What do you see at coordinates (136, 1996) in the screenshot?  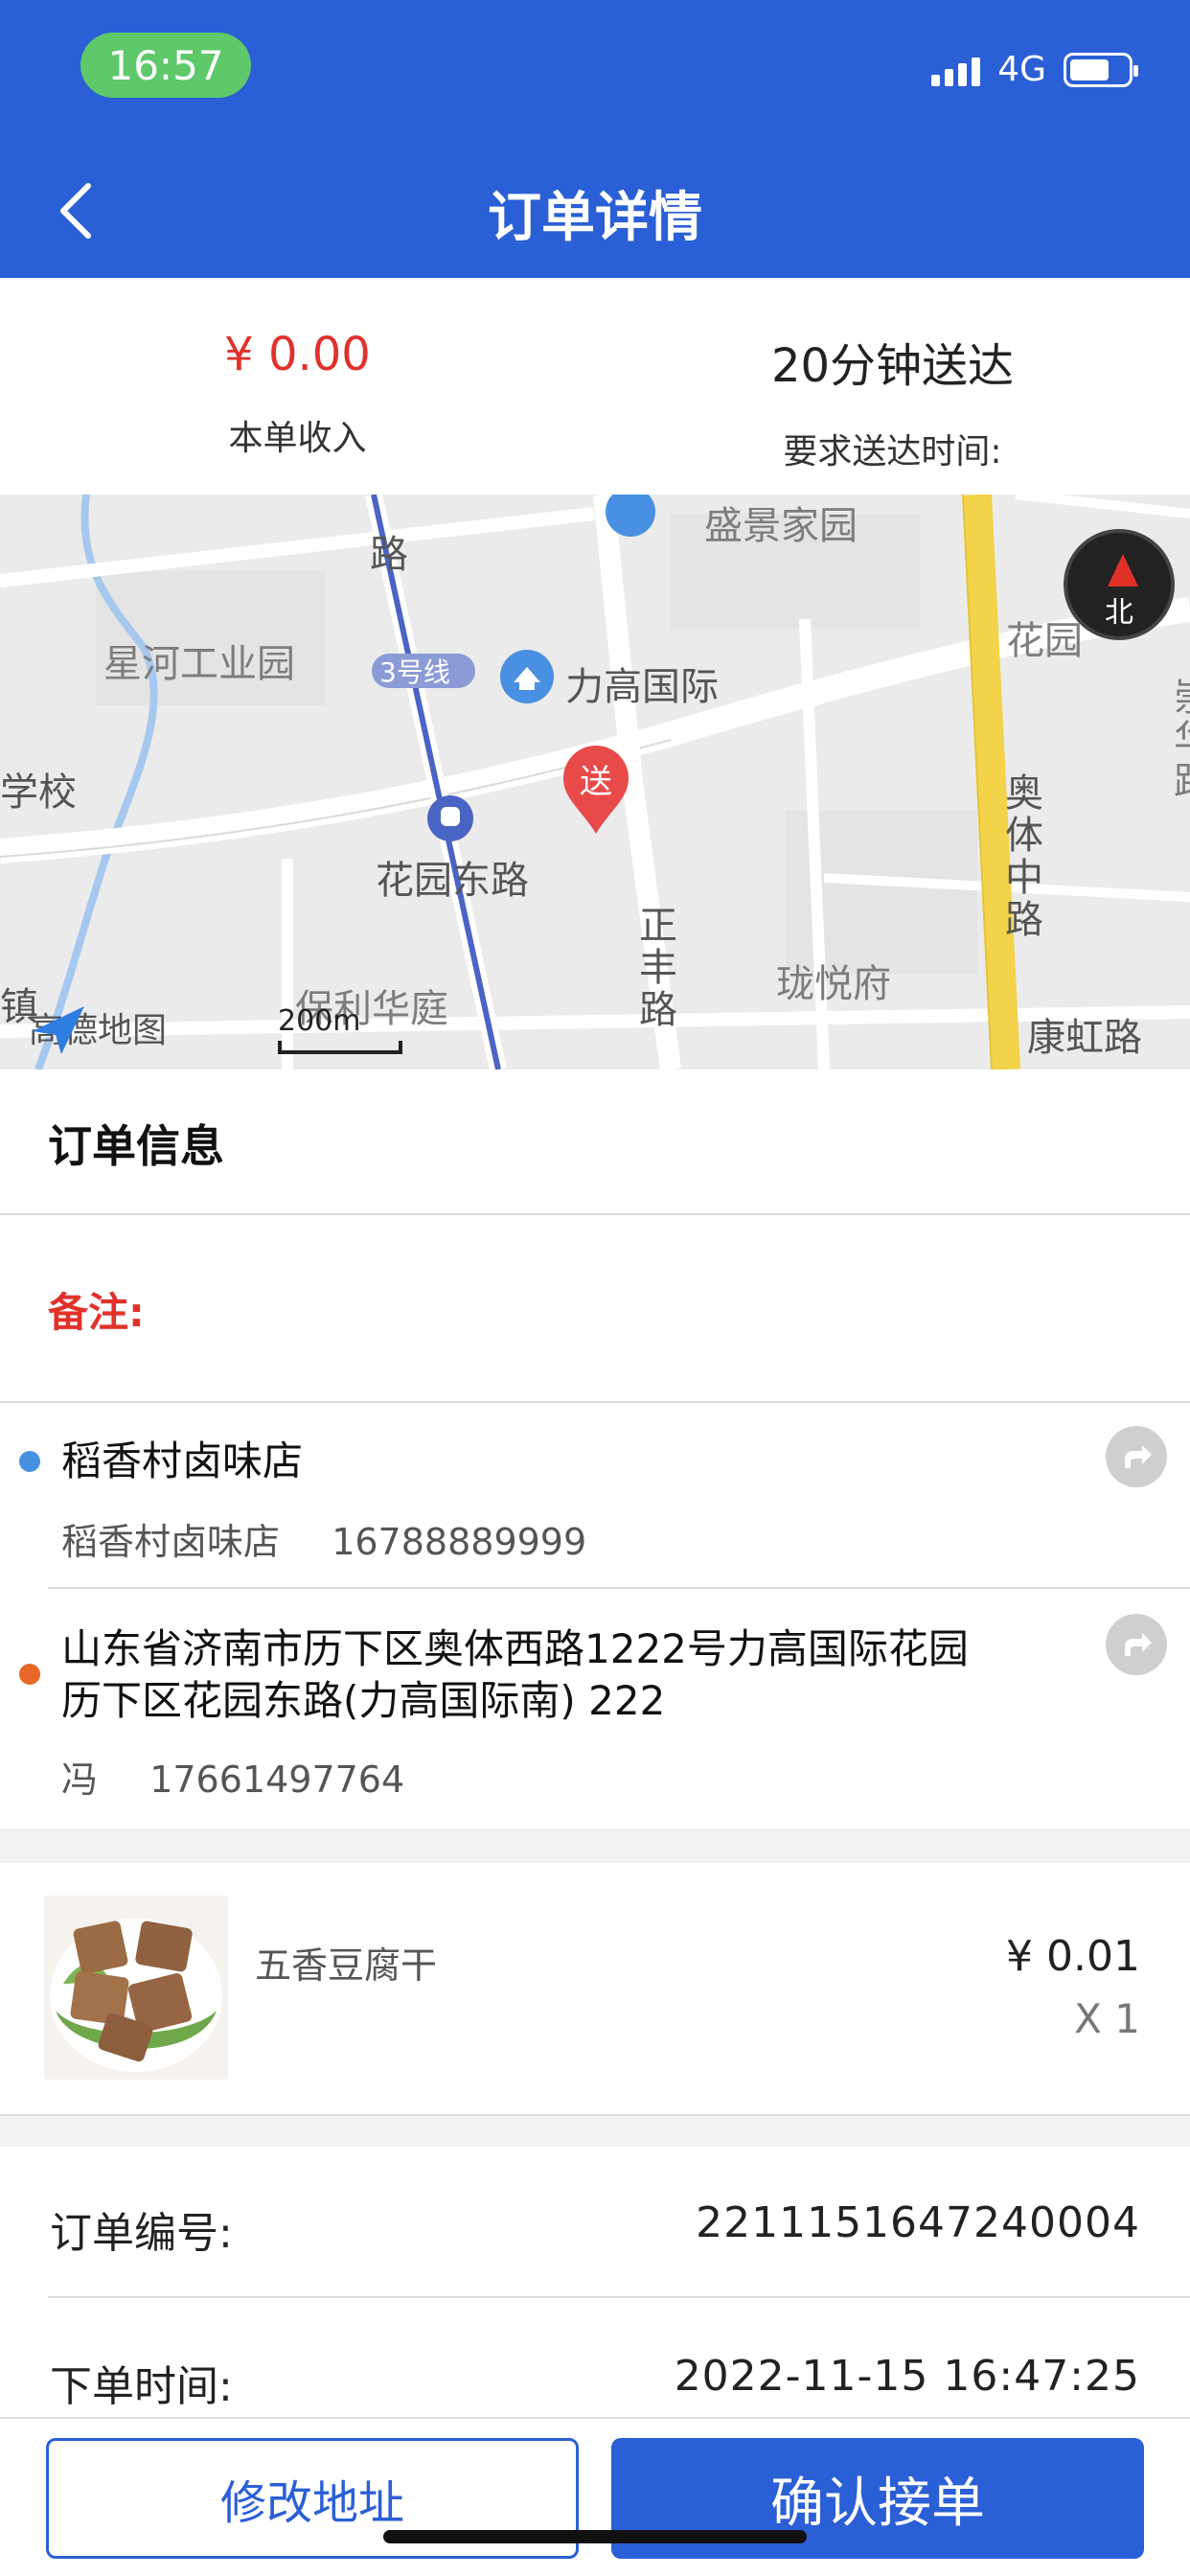 I see `tofu-dish-icon` at bounding box center [136, 1996].